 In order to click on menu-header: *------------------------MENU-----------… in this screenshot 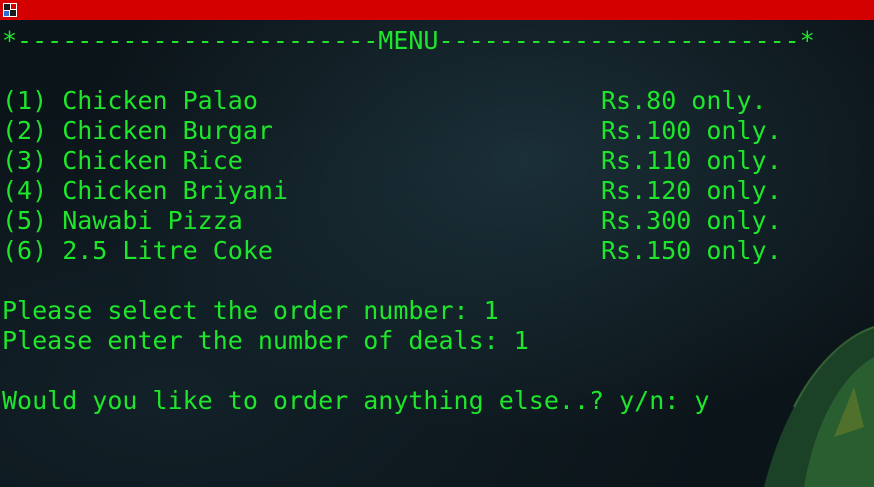, I will do `click(408, 40)`.